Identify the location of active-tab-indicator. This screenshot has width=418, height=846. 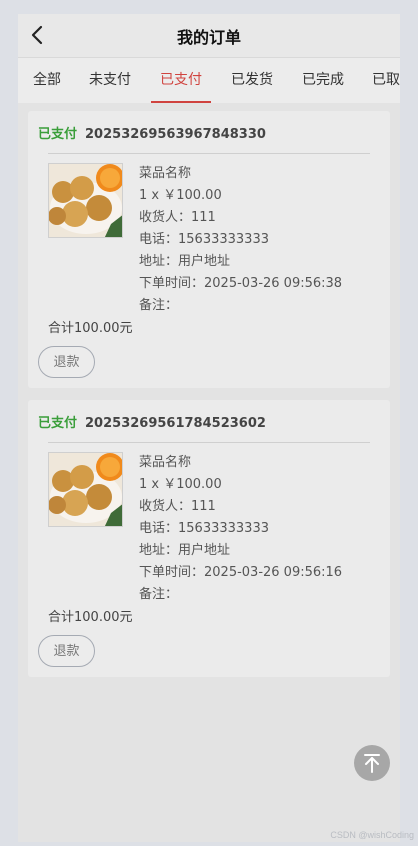
(181, 102).